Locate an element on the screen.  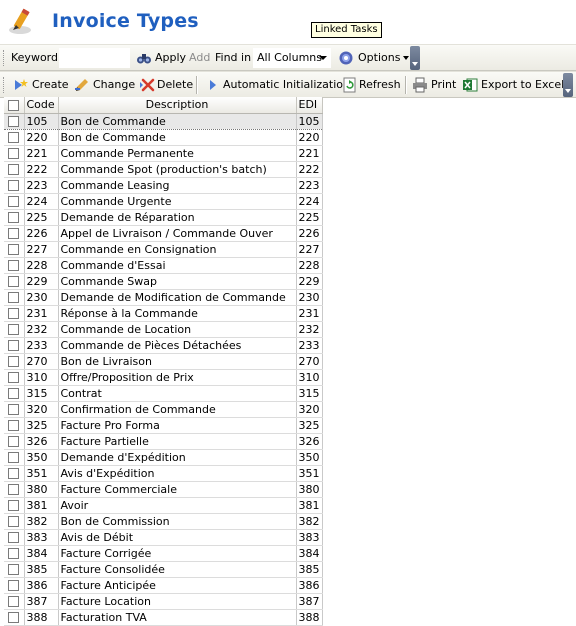
table-row: 228 Commande d'Essai 228 is located at coordinates (163, 265).